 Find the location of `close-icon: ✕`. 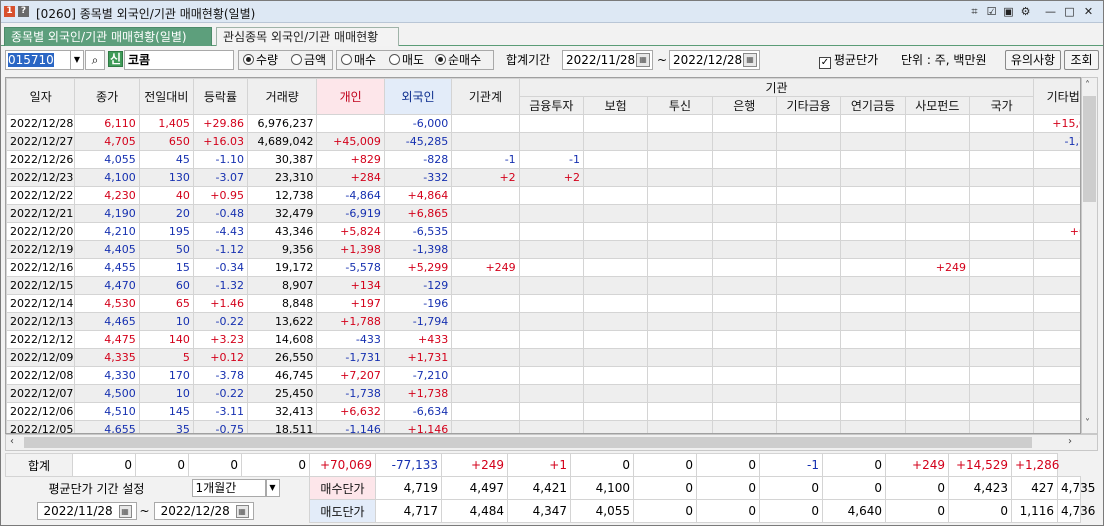

close-icon: ✕ is located at coordinates (1088, 11).